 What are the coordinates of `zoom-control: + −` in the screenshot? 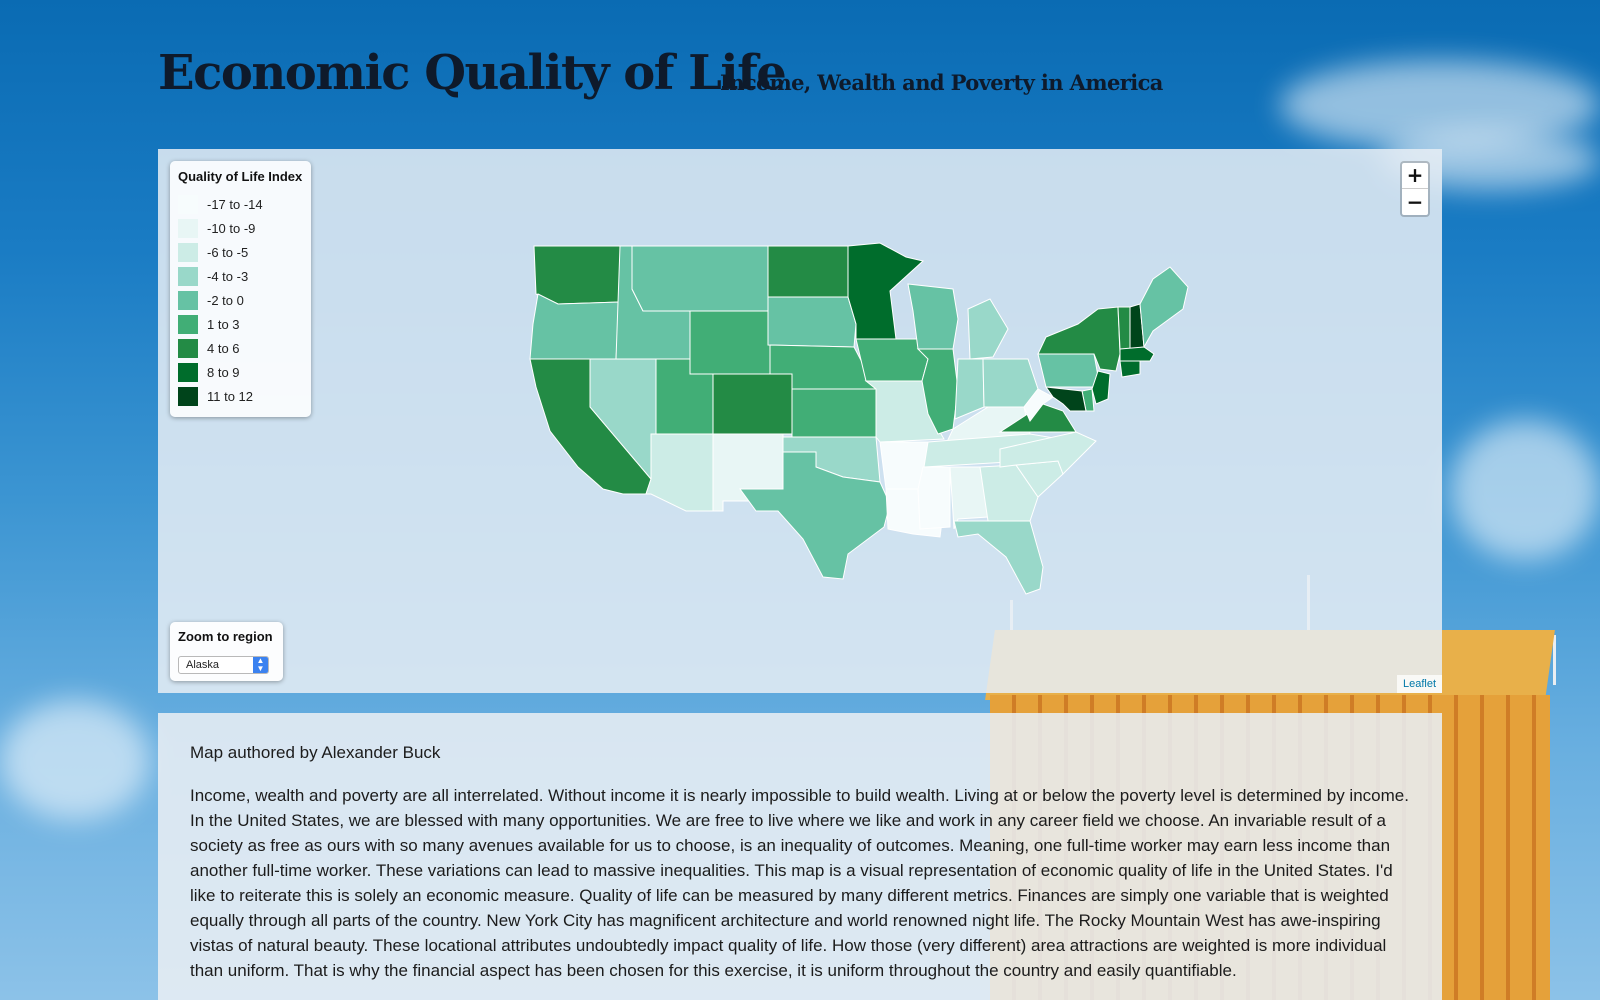 It's located at (1415, 189).